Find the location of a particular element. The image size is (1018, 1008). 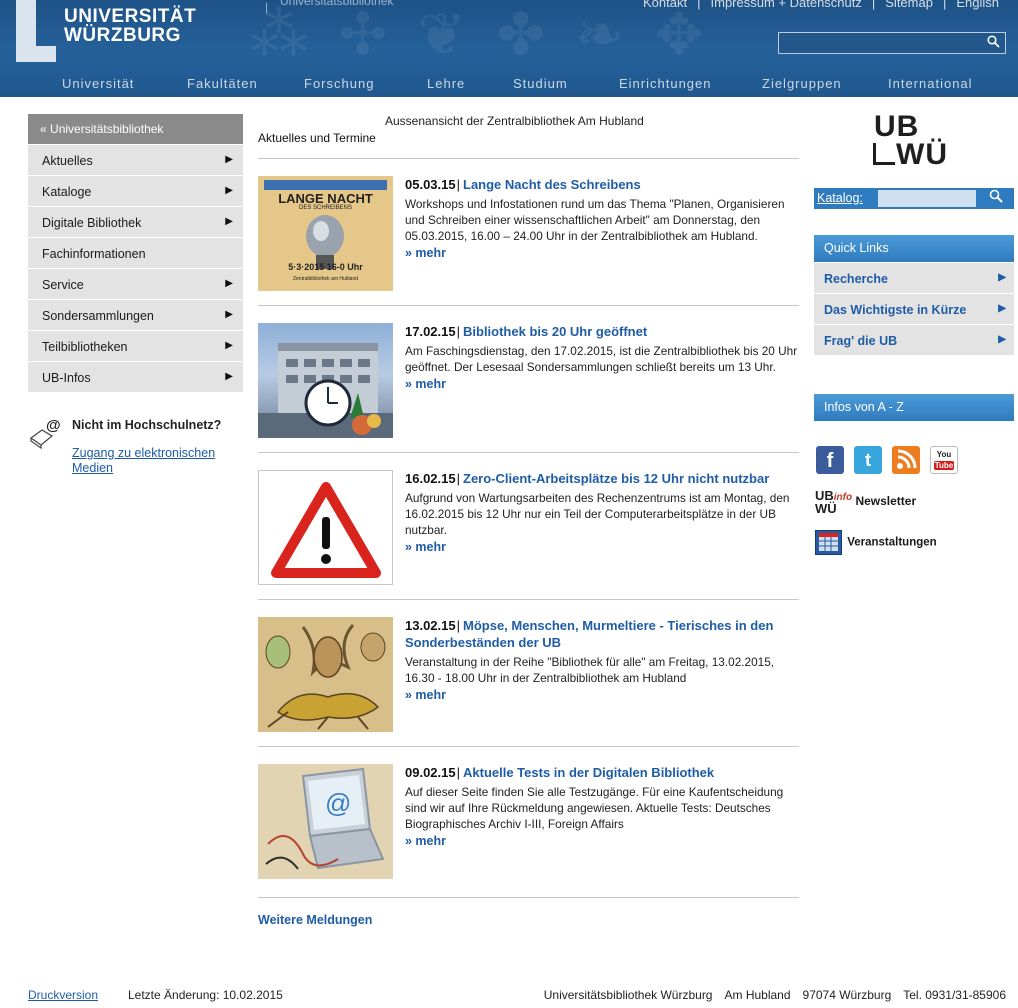

nav-fakultaeten: Fakultäten is located at coordinates (222, 83).